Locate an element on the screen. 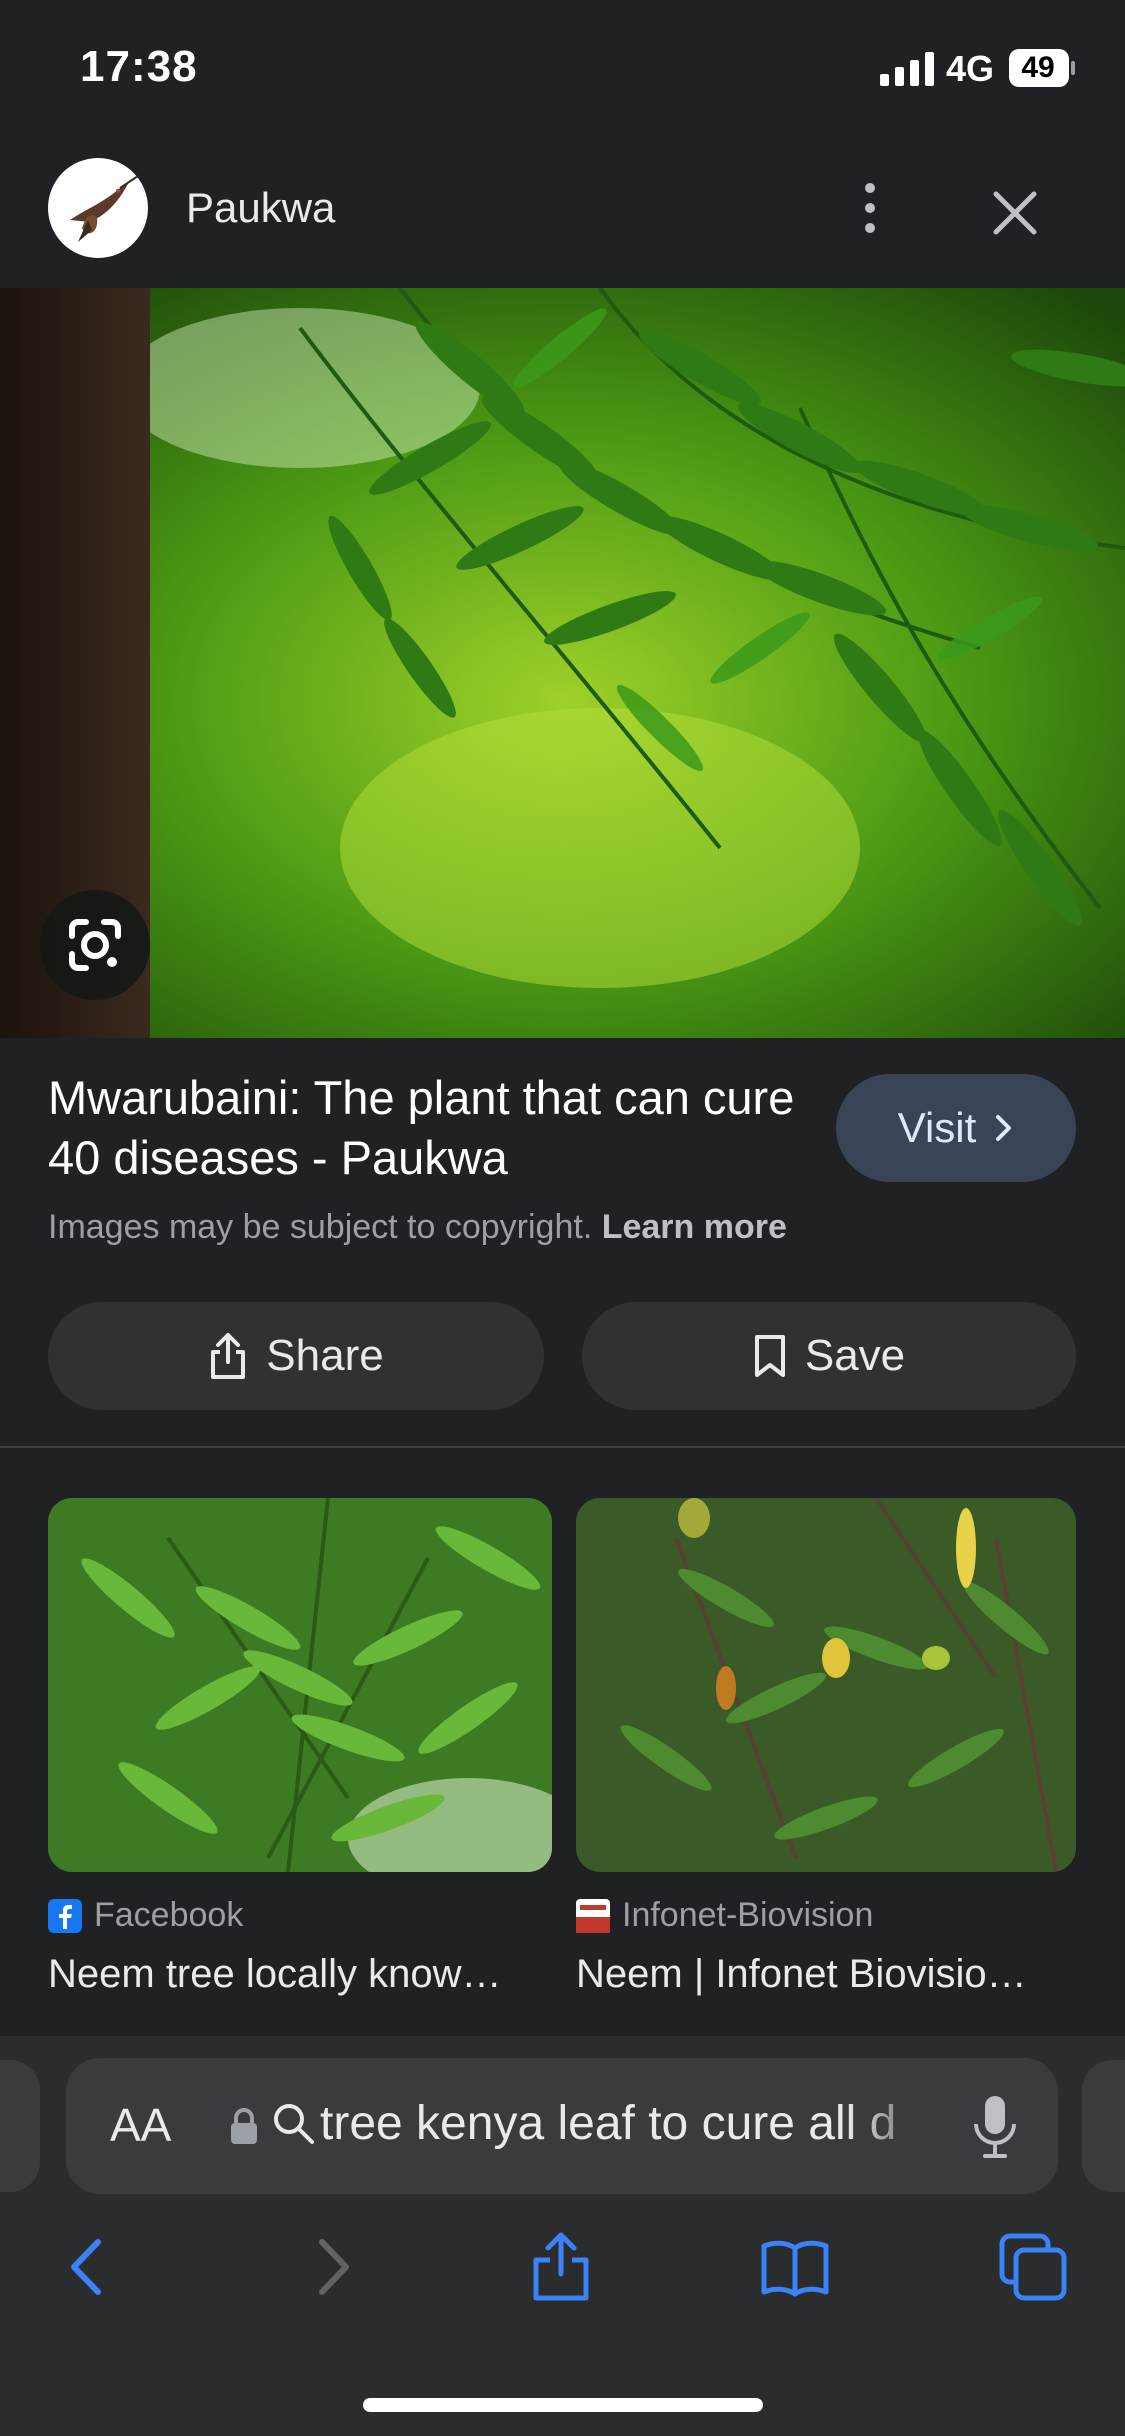 The image size is (1125, 2436). related-source-facebook: Facebook is located at coordinates (145, 1915).